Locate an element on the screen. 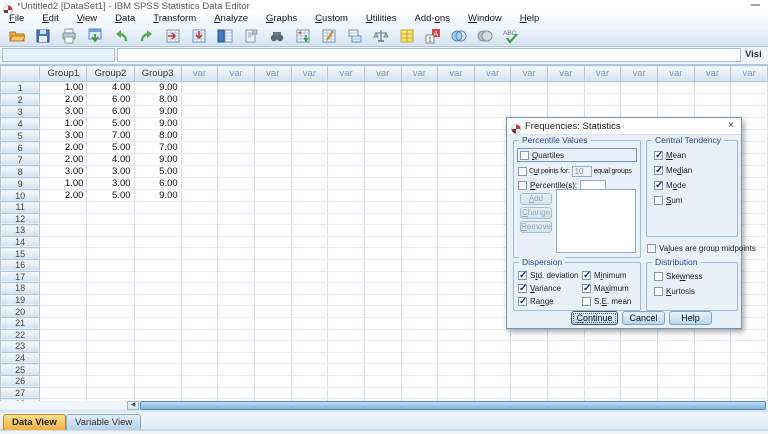 This screenshot has width=768, height=434. cell: 4.00 is located at coordinates (110, 87).